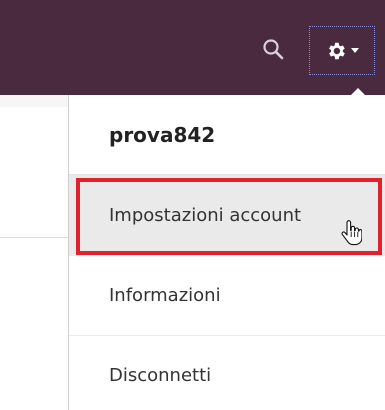 The image size is (385, 410). Describe the element at coordinates (337, 50) in the screenshot. I see `gear-icon` at that location.